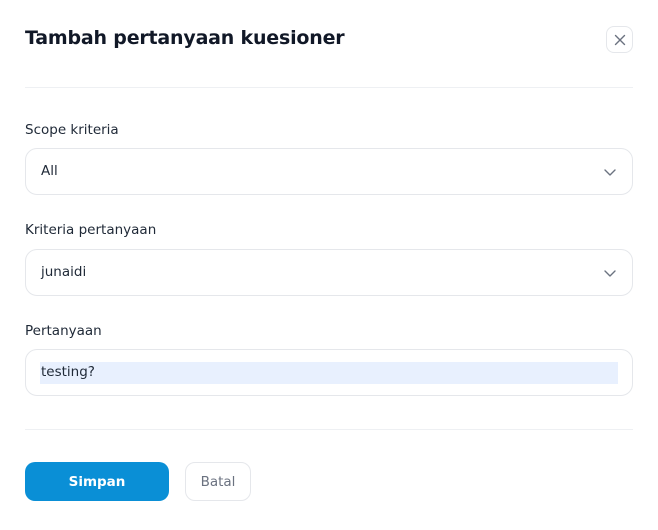 This screenshot has width=658, height=530. I want to click on criteria-select: junaidi, so click(329, 272).